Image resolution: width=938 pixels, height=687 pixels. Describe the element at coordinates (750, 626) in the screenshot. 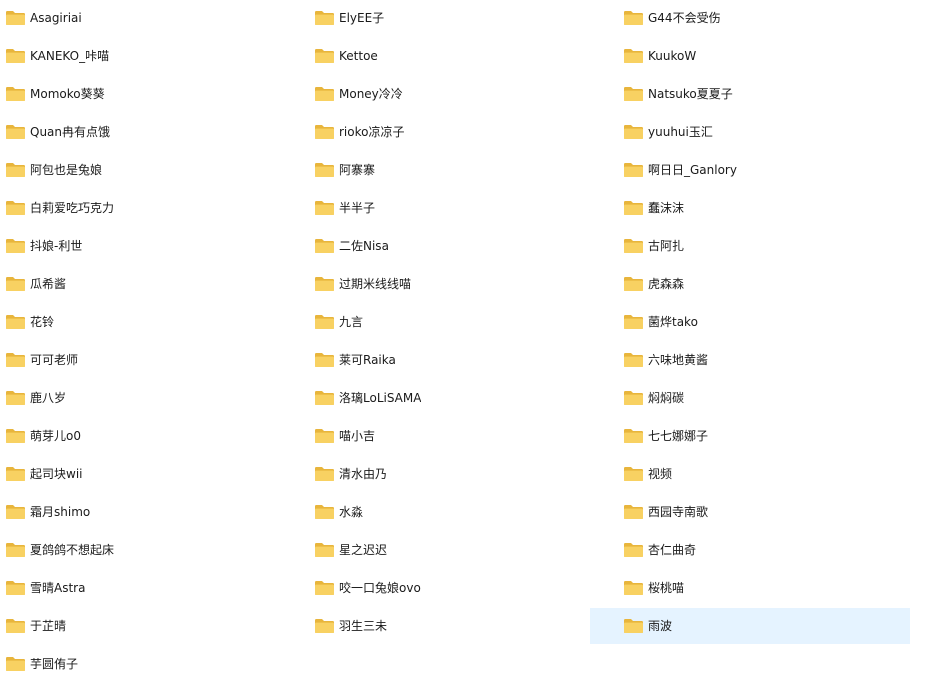

I see `folder-item-selected: 雨波` at that location.